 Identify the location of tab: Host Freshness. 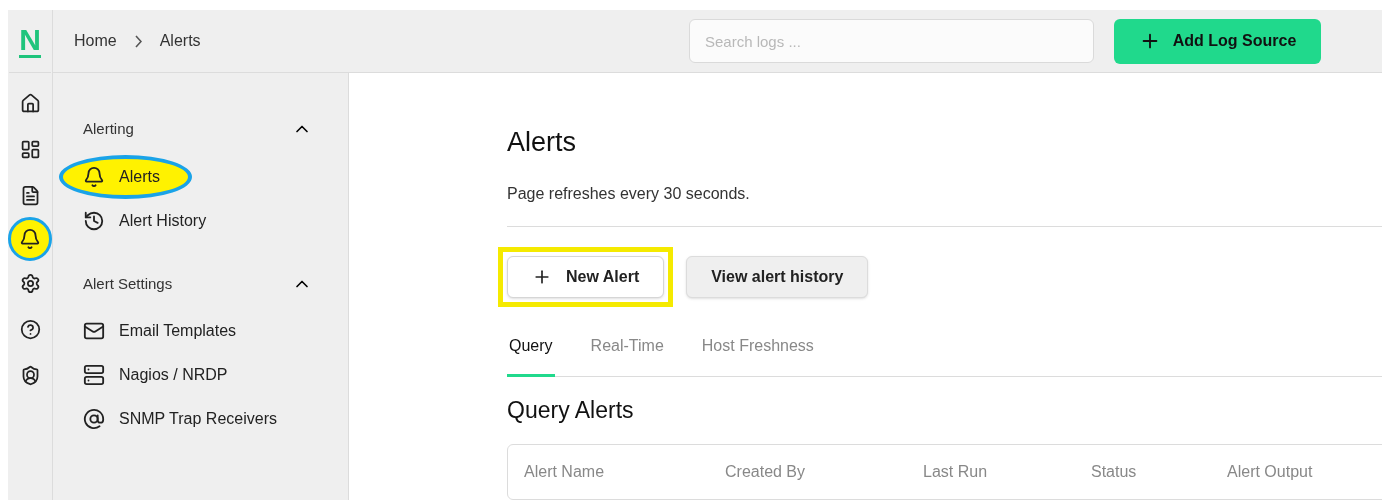
(757, 355).